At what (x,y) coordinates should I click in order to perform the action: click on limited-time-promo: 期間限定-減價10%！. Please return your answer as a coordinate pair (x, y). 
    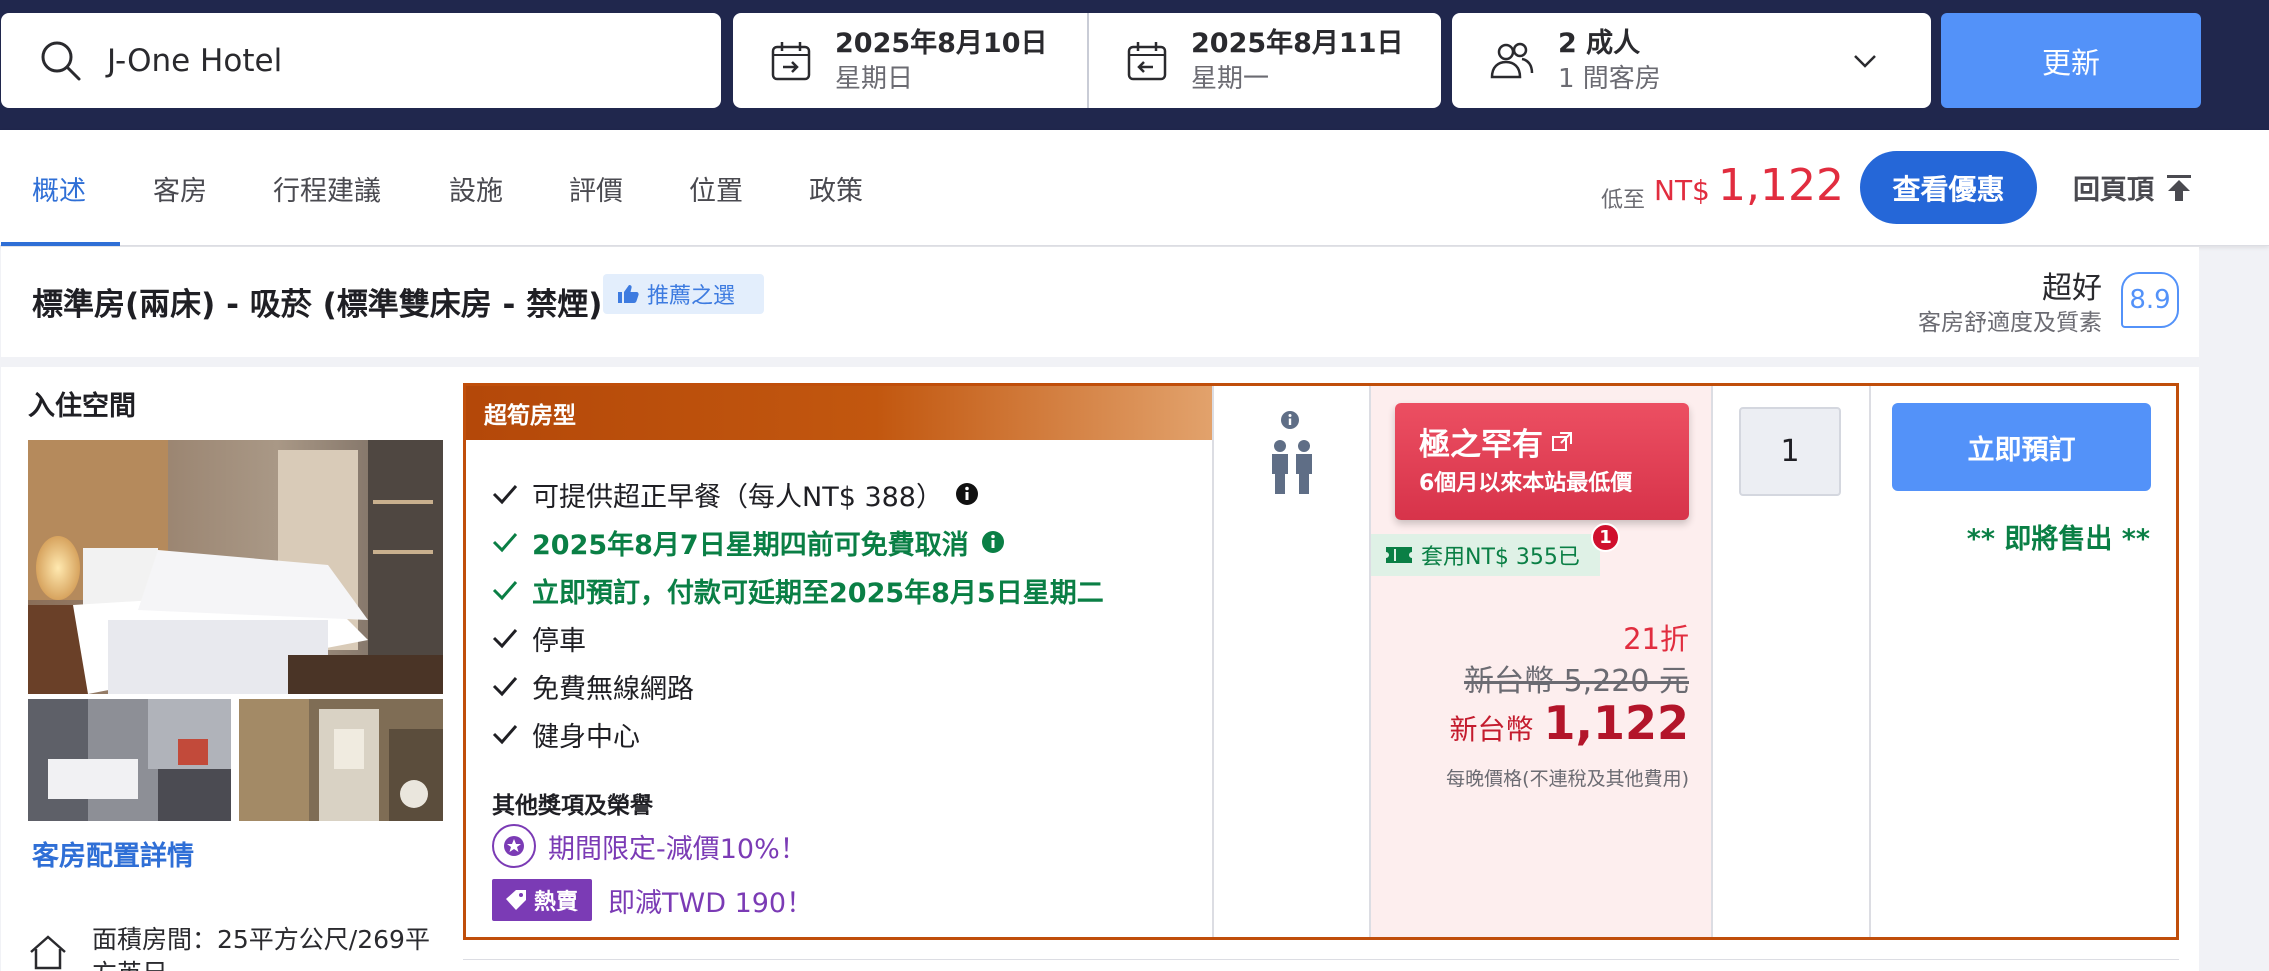
    Looking at the image, I should click on (649, 846).